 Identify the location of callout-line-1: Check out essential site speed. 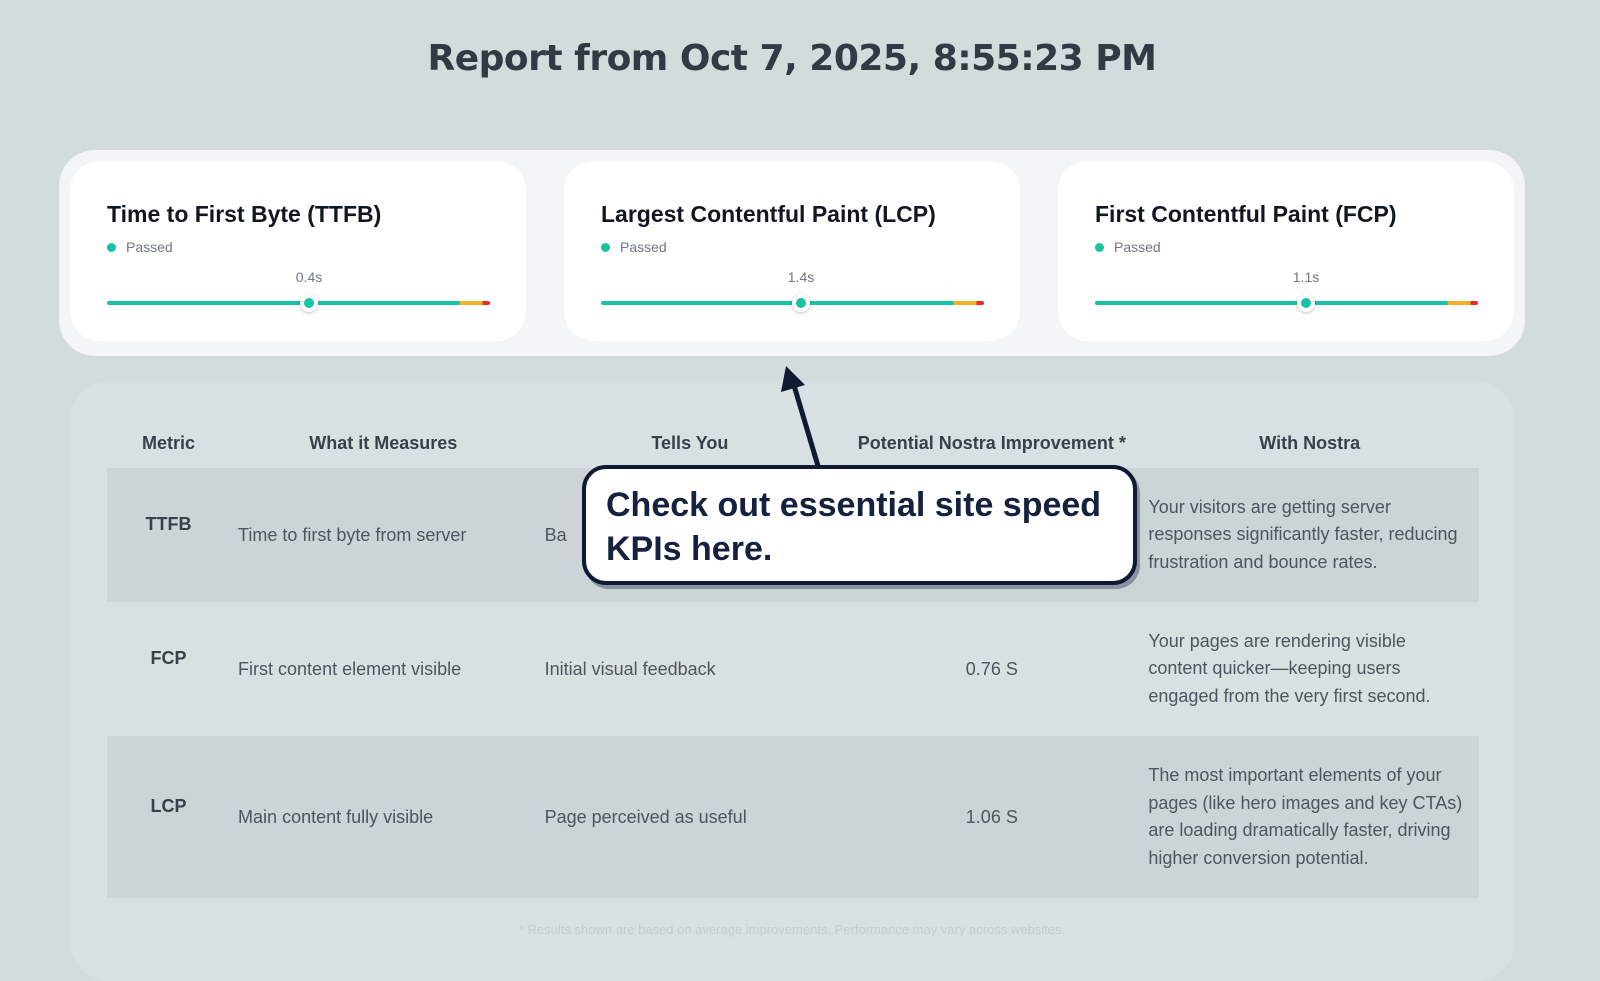
(854, 505).